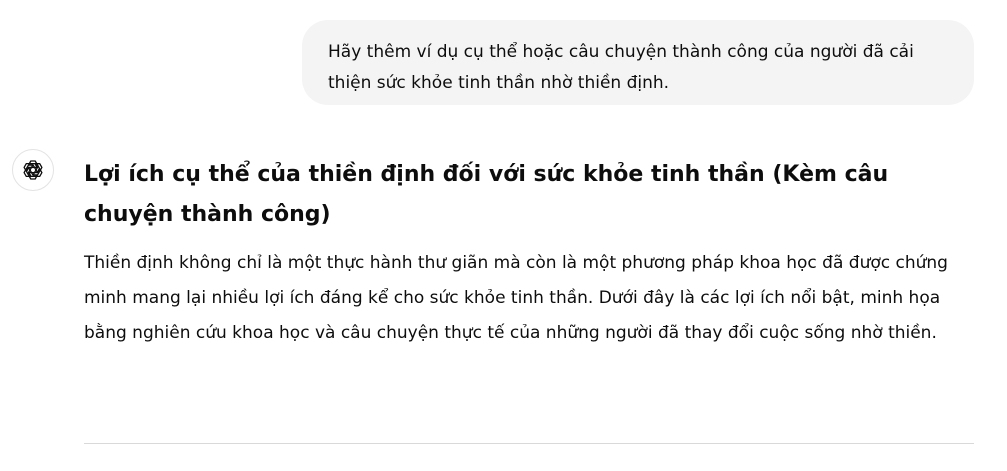 The height and width of the screenshot is (471, 1007). I want to click on assistant-avatar, so click(33, 170).